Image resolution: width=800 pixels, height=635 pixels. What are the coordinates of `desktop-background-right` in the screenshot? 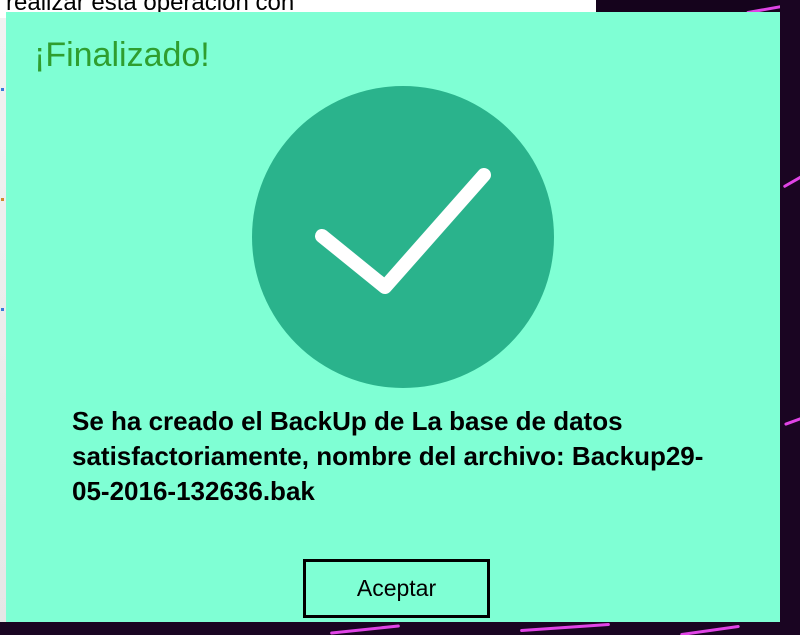 It's located at (790, 317).